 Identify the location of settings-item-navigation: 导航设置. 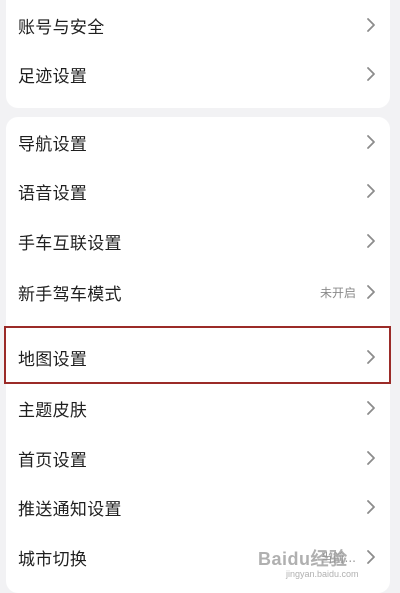
(198, 142).